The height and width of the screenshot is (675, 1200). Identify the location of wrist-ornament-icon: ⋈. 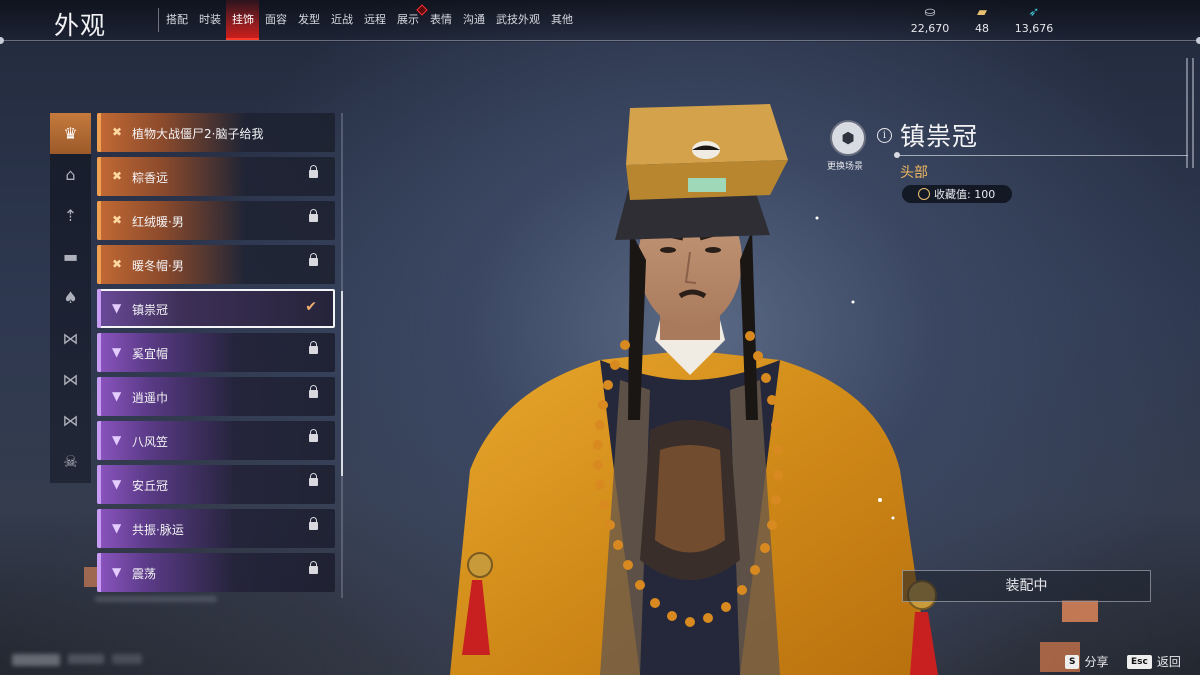
(70, 379).